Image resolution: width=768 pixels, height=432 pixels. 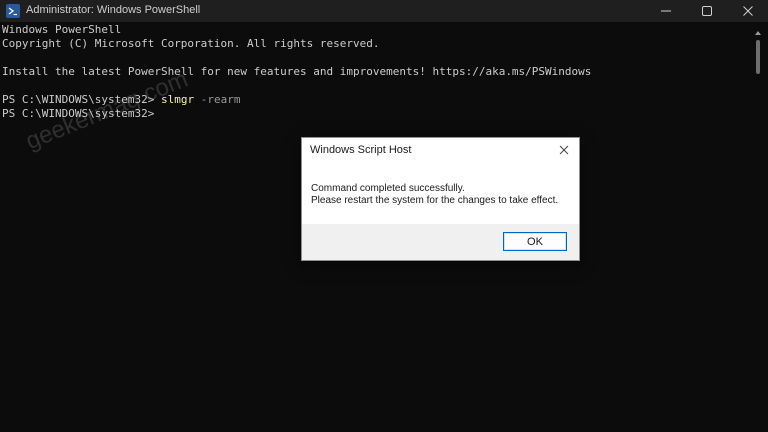 What do you see at coordinates (113, 10) in the screenshot?
I see `window-title: Administrator: Windows PowerShell` at bounding box center [113, 10].